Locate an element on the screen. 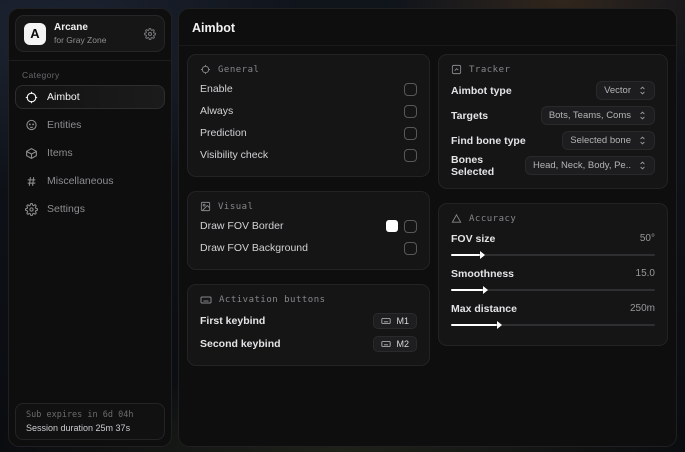 This screenshot has height=452, width=685. fov-size-setting: FOV size 50° is located at coordinates (553, 243).